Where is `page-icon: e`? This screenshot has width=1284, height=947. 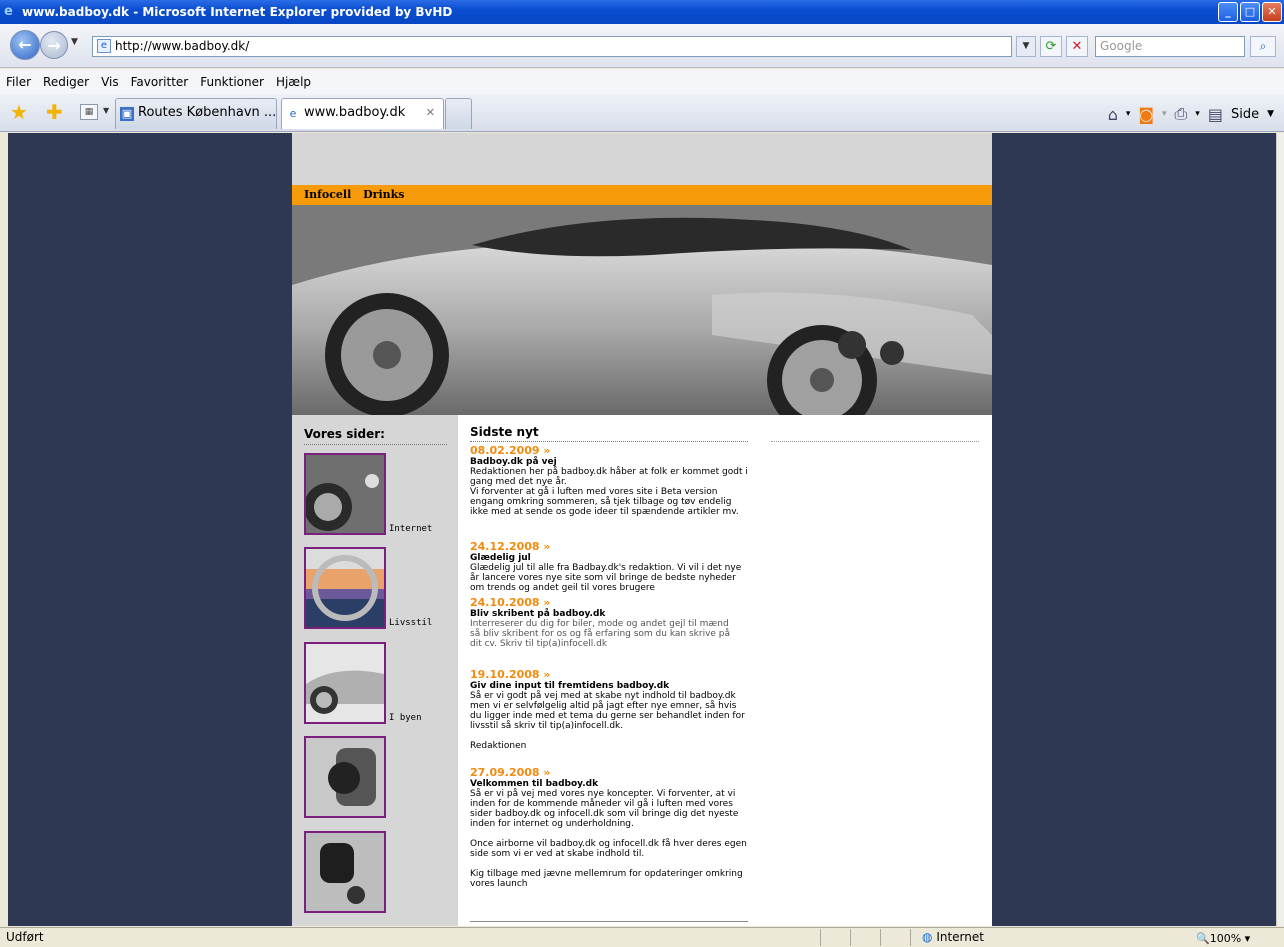
page-icon: e is located at coordinates (104, 46).